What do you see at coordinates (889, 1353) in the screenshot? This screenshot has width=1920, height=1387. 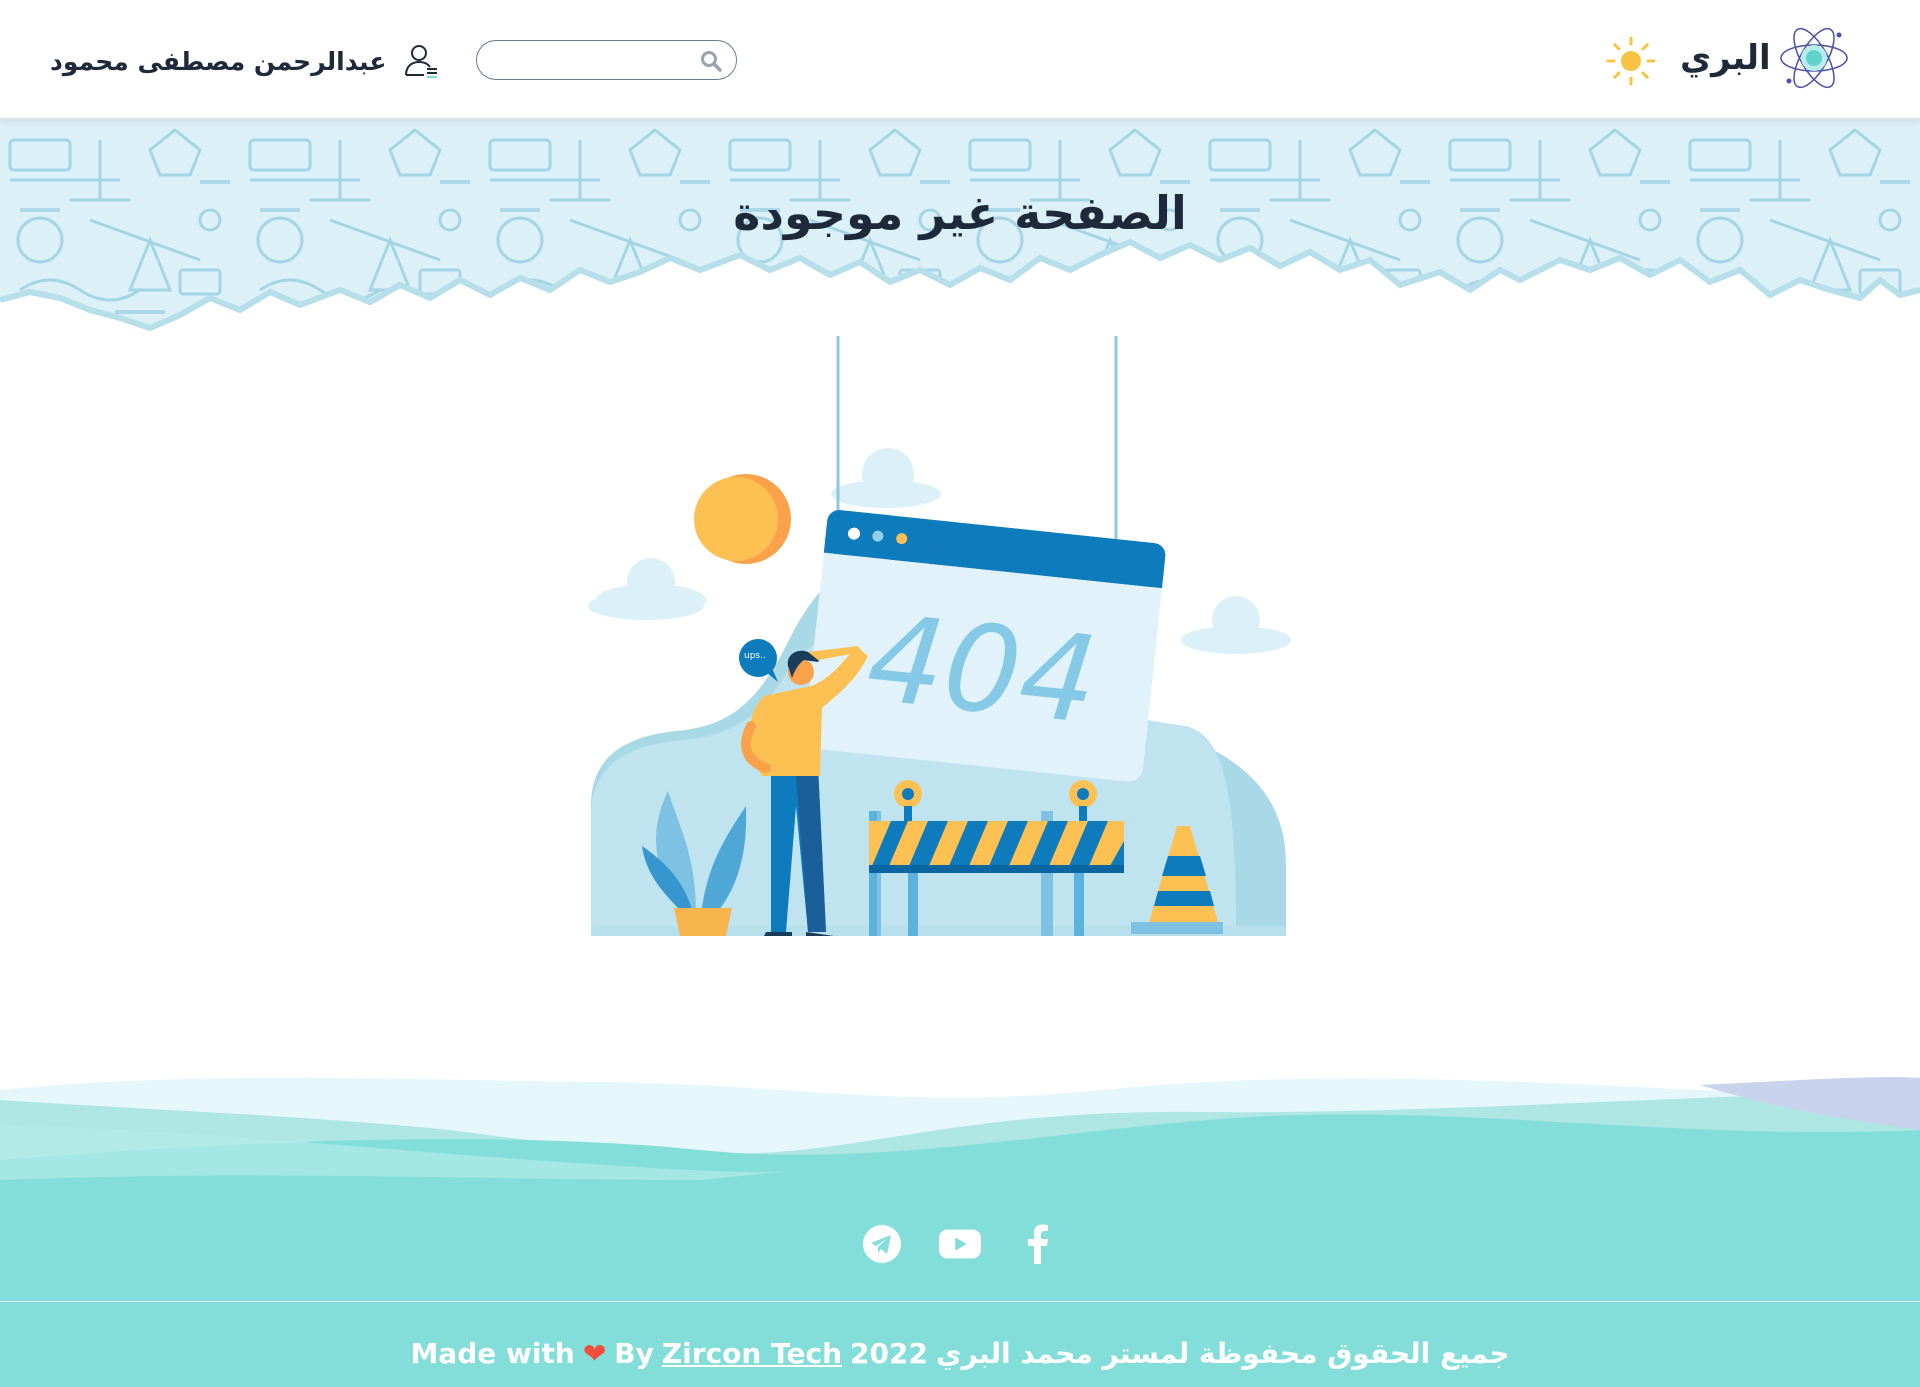 I see `copyright-year: 2022` at bounding box center [889, 1353].